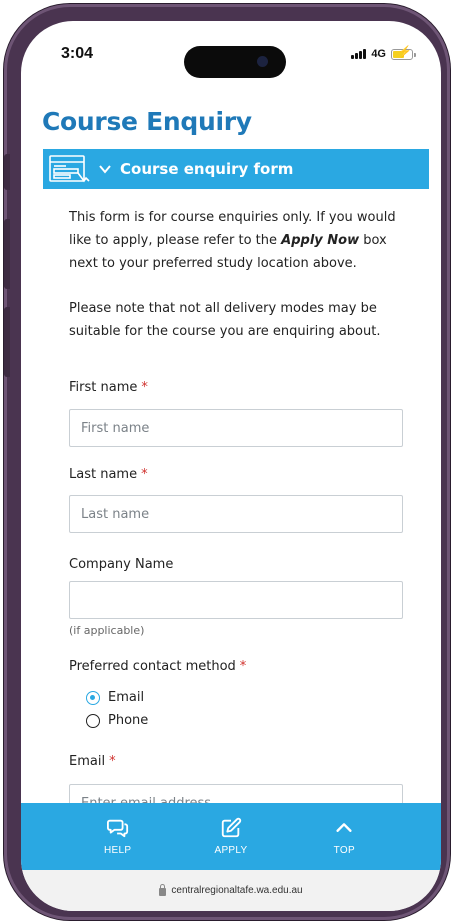 The width and height of the screenshot is (454, 924). I want to click on edit-icon, so click(231, 827).